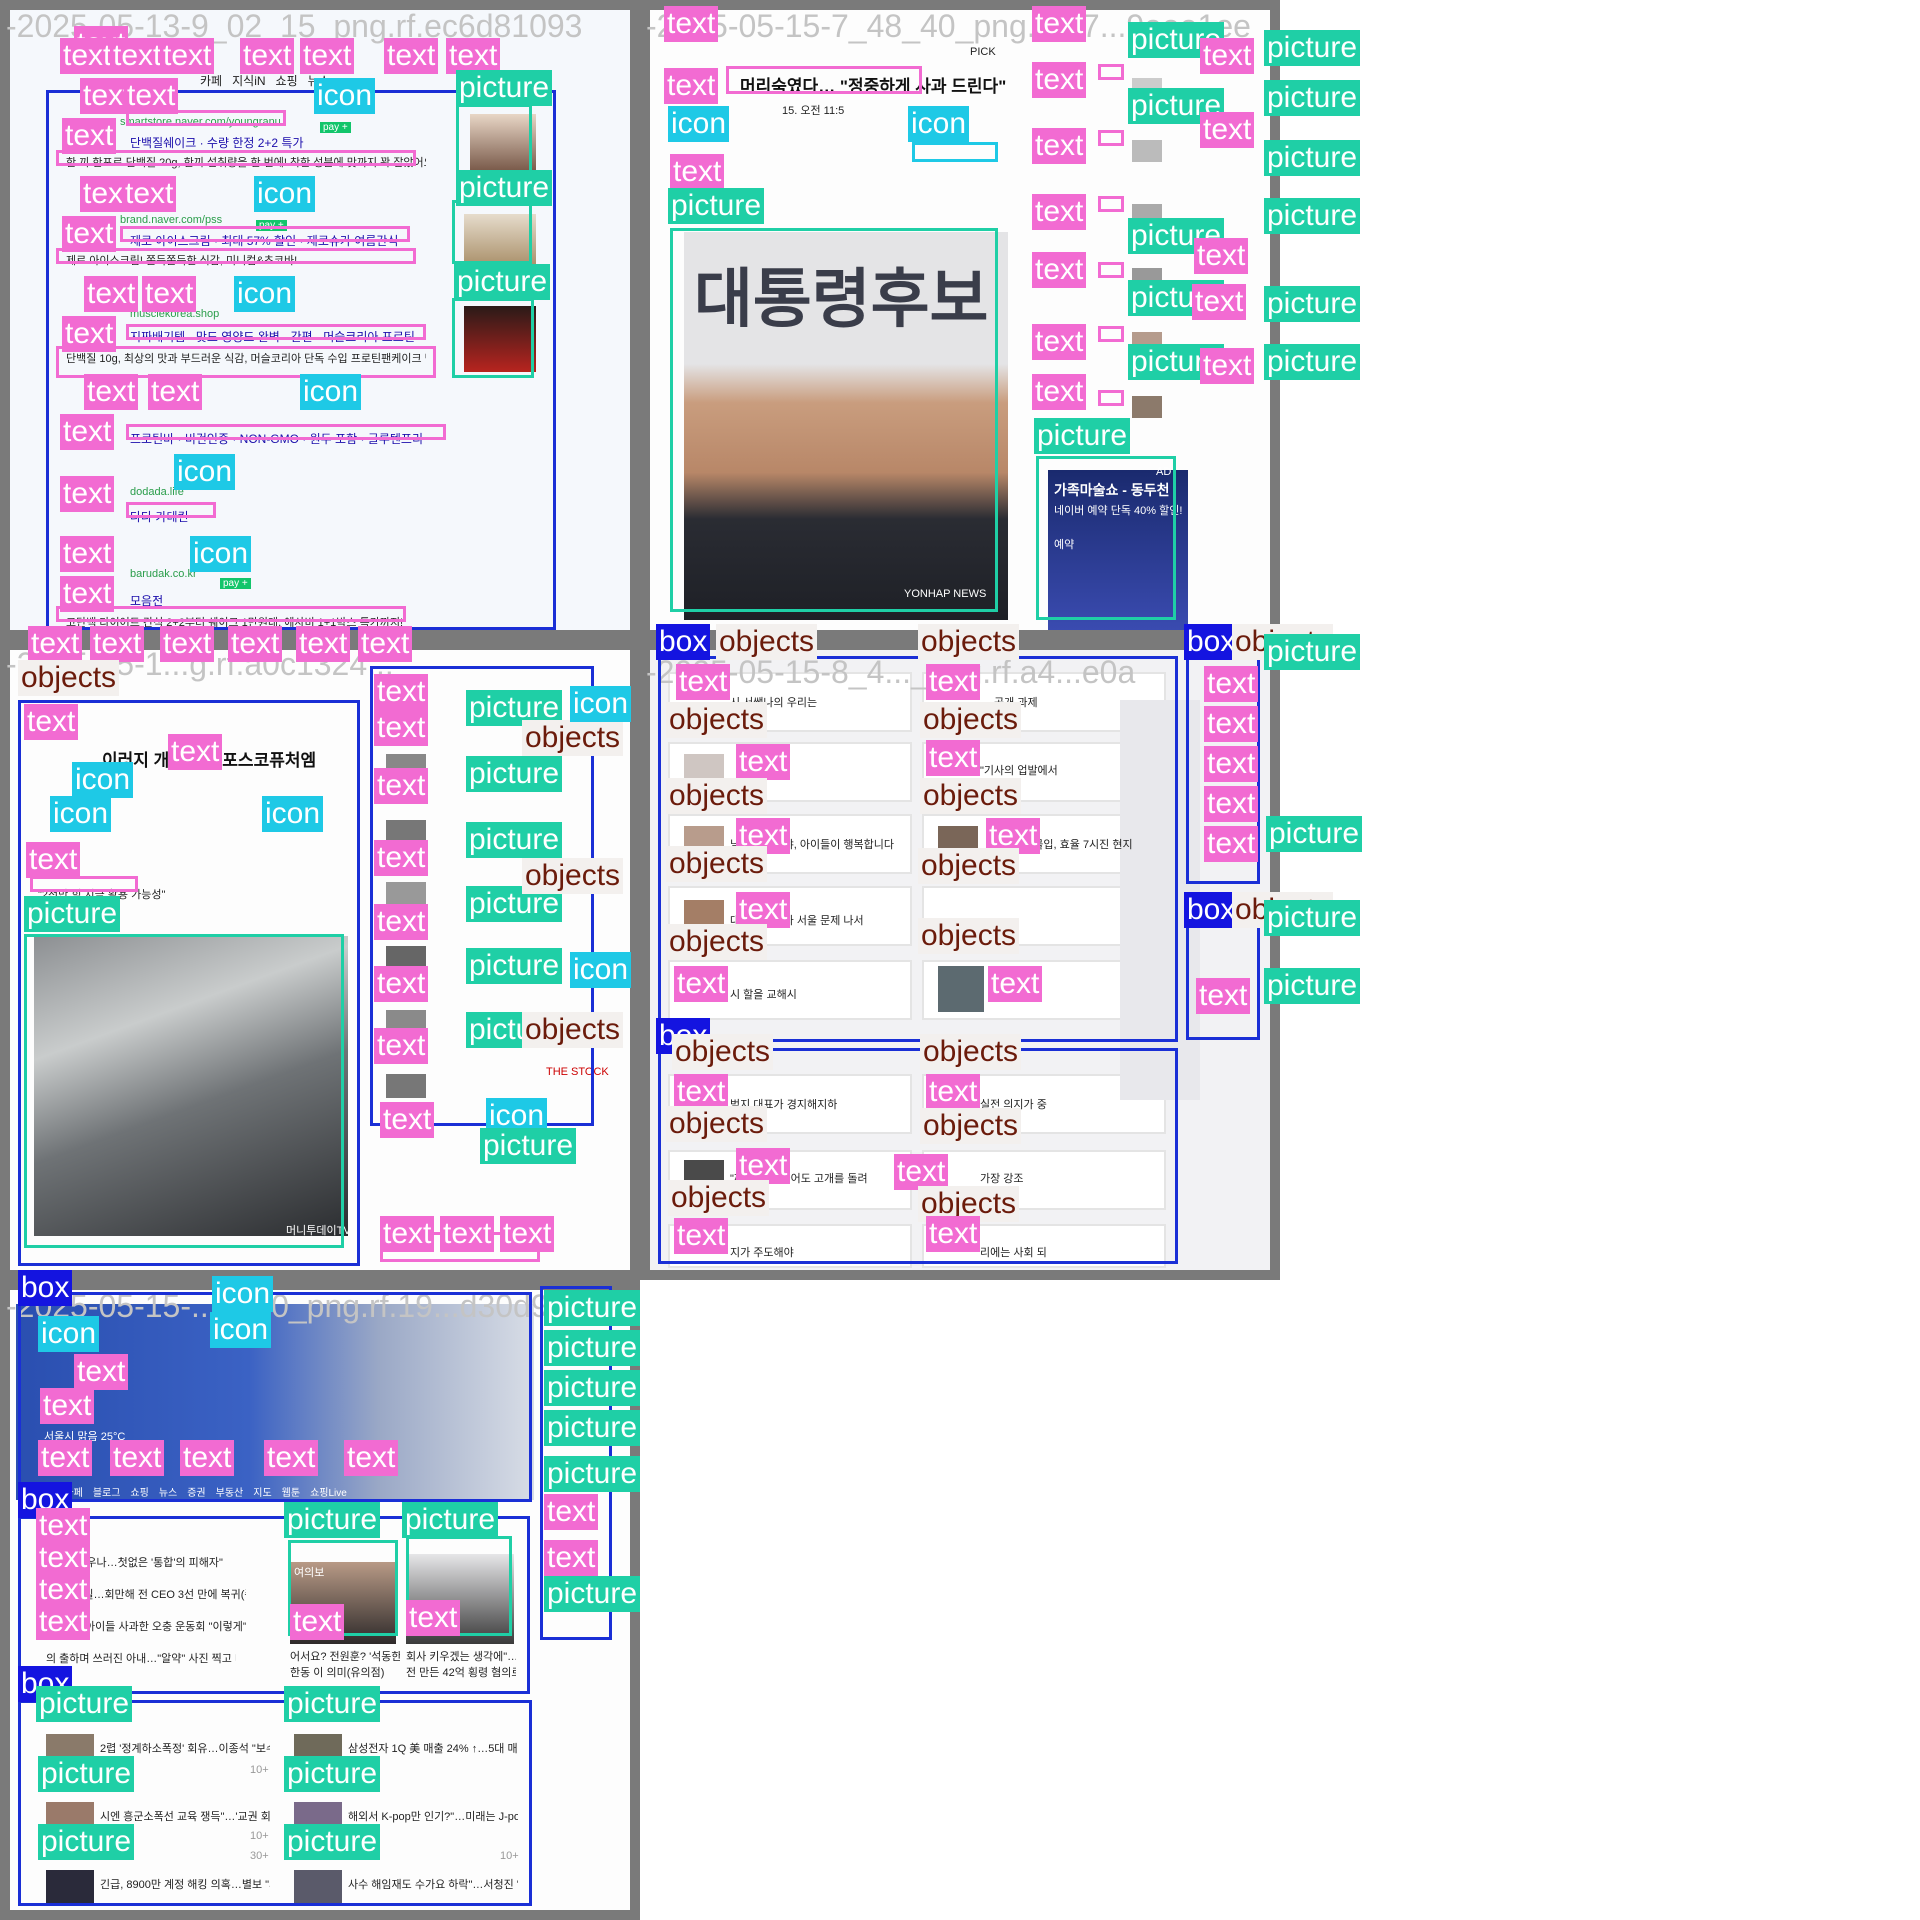  I want to click on feed-title: 지가 주도해야, so click(762, 1252).